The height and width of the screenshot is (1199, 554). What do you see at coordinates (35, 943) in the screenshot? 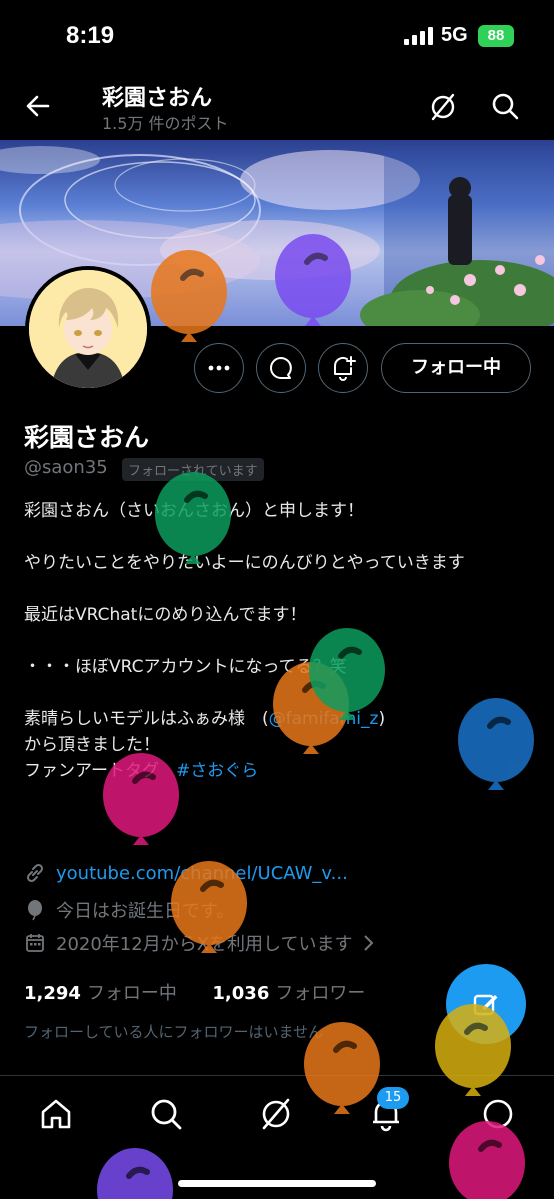
I see `calendar-icon` at bounding box center [35, 943].